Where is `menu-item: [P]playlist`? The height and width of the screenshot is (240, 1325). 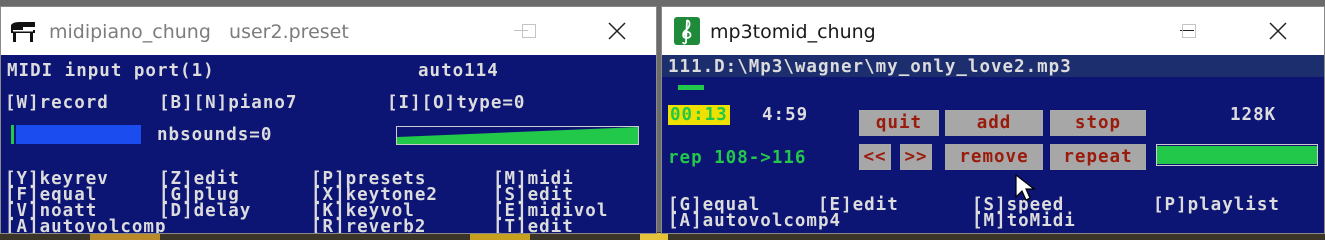
menu-item: [P]playlist is located at coordinates (1216, 205).